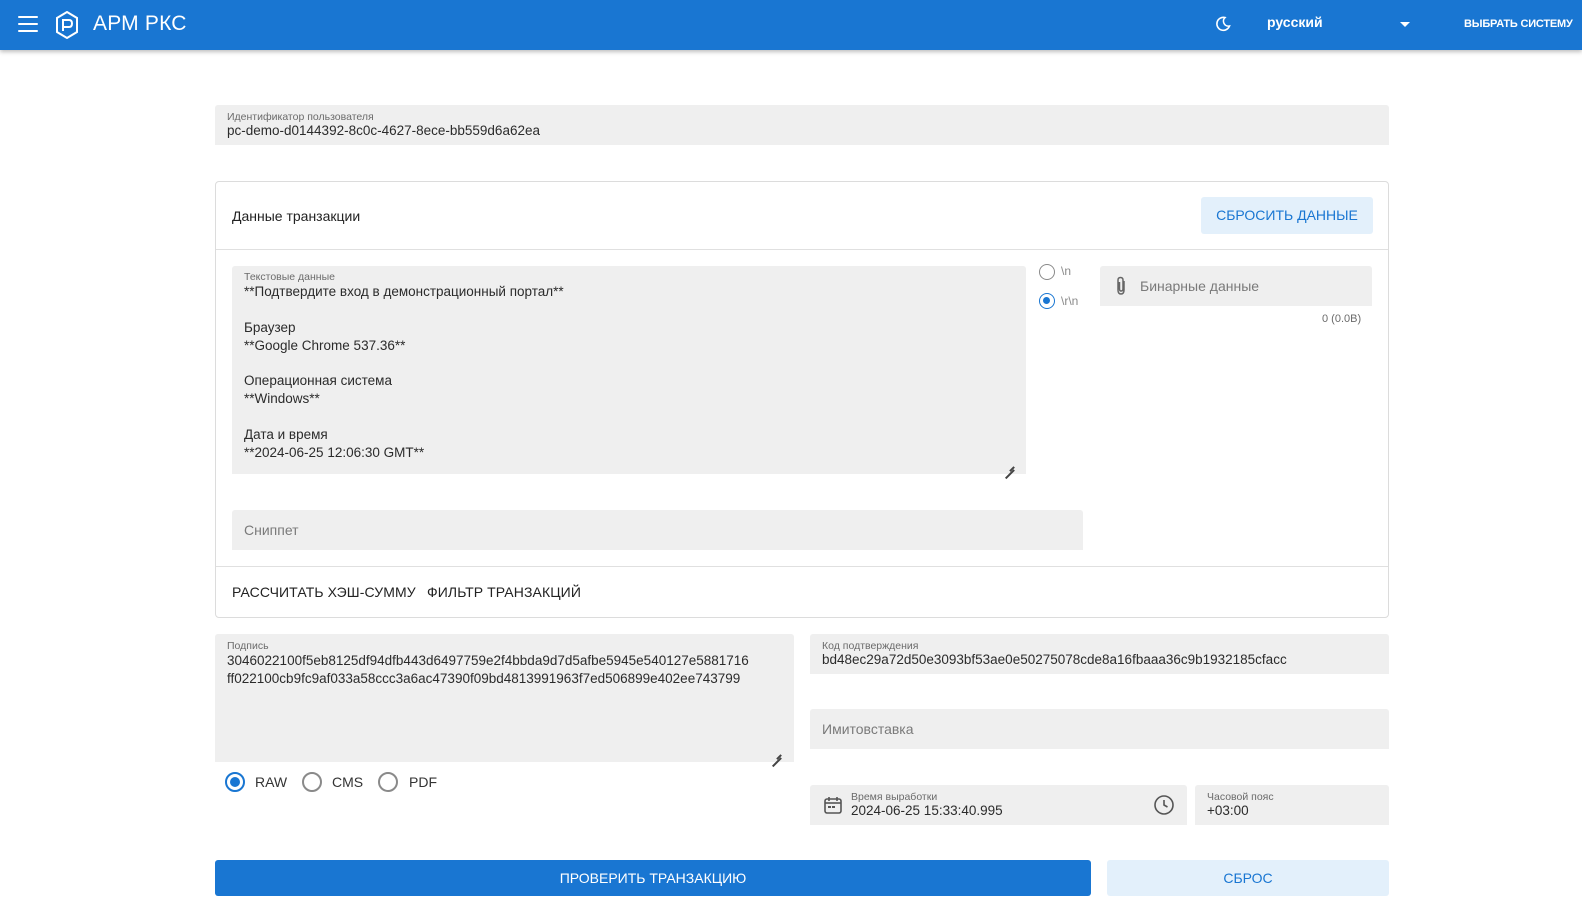 The height and width of the screenshot is (908, 1582). Describe the element at coordinates (1342, 319) in the screenshot. I see `binary-data-size: 0 (0.0B)` at that location.